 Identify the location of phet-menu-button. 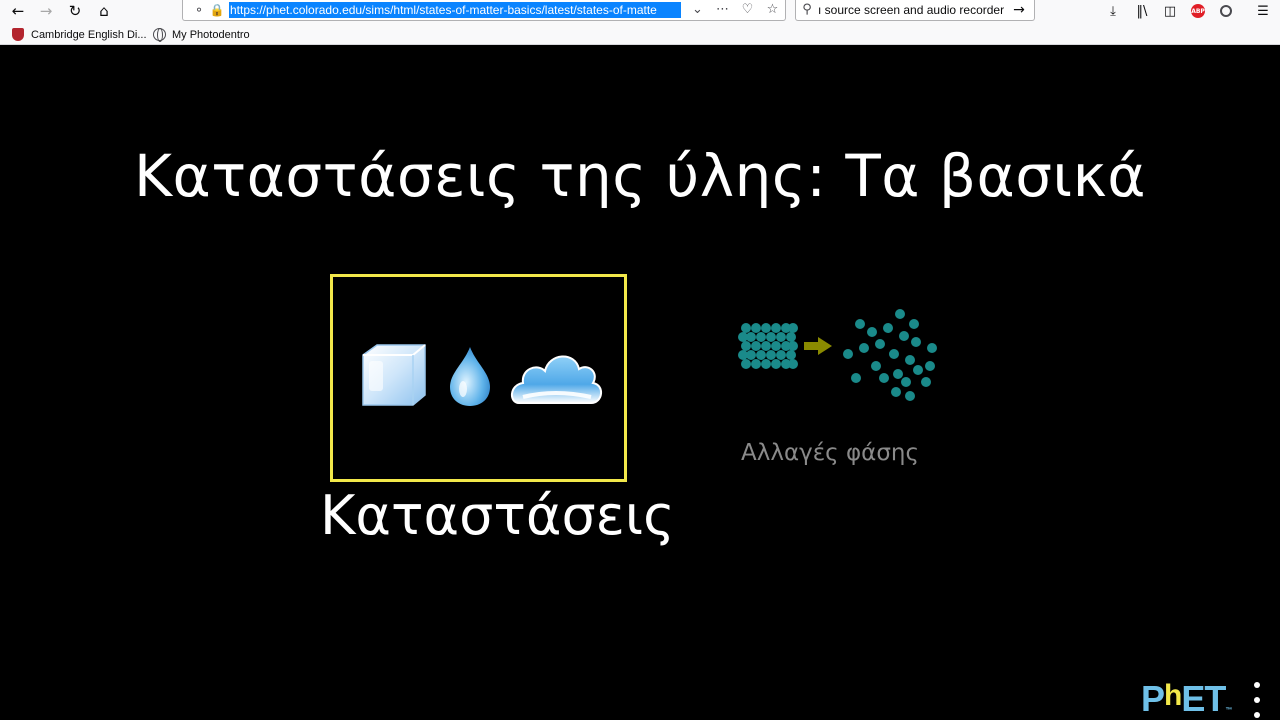
(1257, 700).